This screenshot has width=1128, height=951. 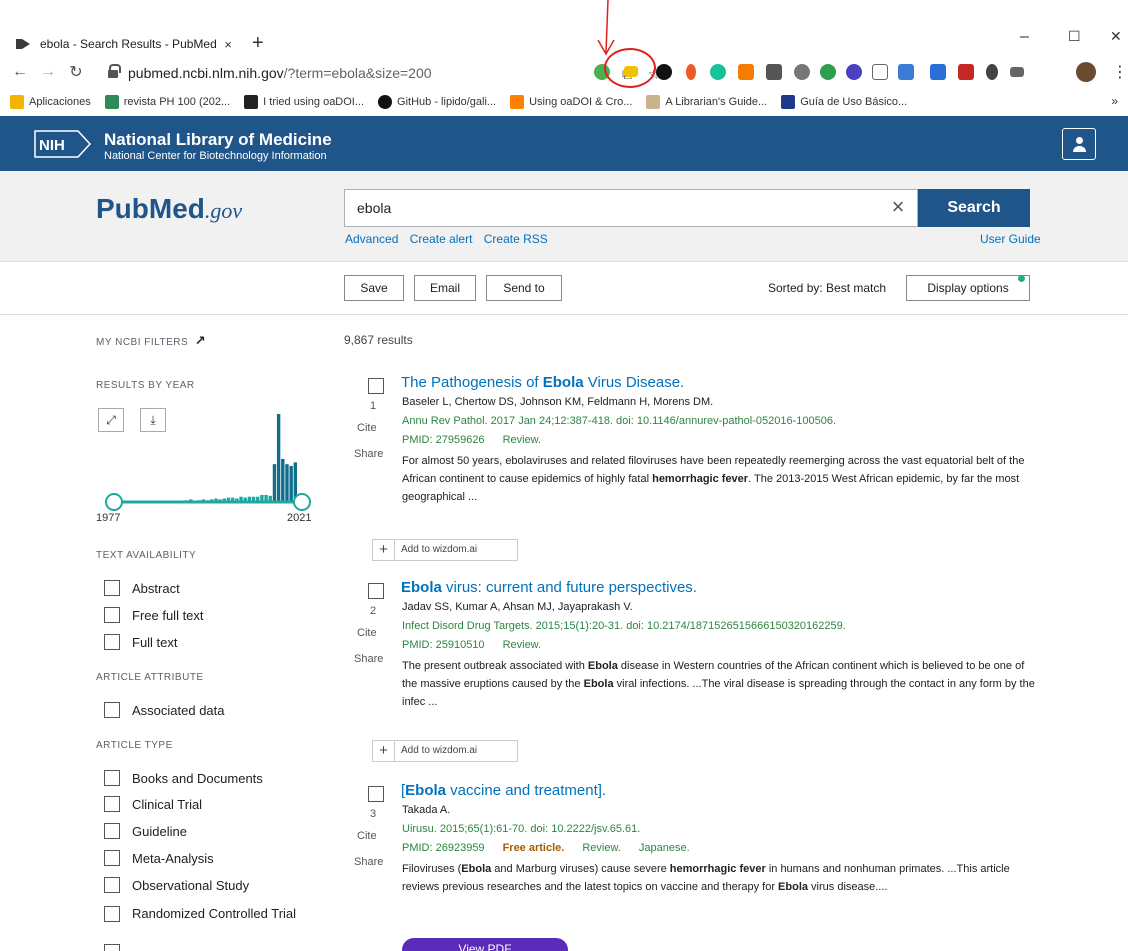 I want to click on year-slider-start-handle, so click(x=114, y=502).